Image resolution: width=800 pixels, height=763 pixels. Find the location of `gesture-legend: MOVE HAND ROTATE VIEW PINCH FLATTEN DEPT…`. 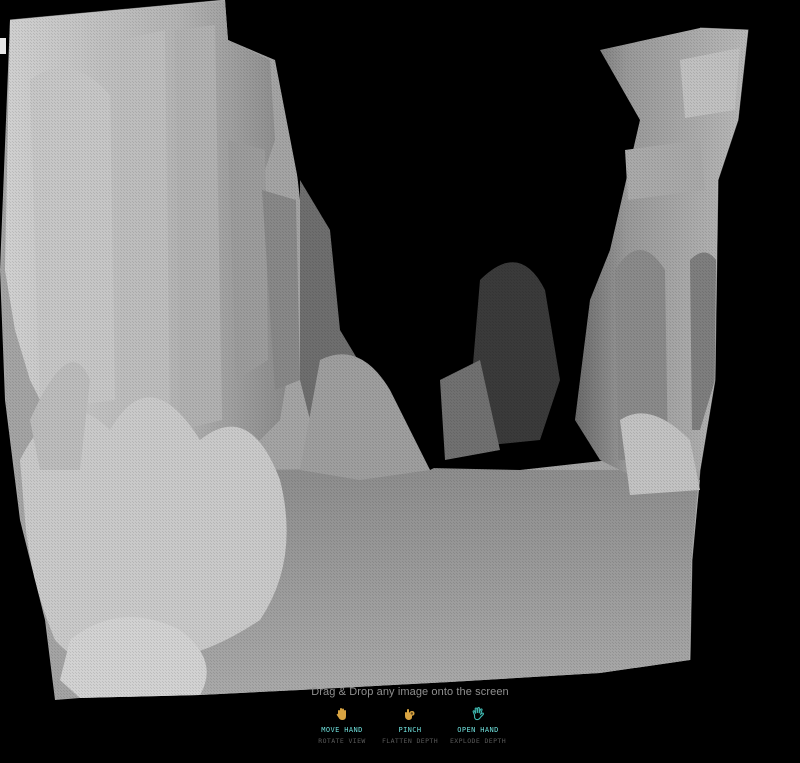

gesture-legend: MOVE HAND ROTATE VIEW PINCH FLATTEN DEPT… is located at coordinates (410, 725).